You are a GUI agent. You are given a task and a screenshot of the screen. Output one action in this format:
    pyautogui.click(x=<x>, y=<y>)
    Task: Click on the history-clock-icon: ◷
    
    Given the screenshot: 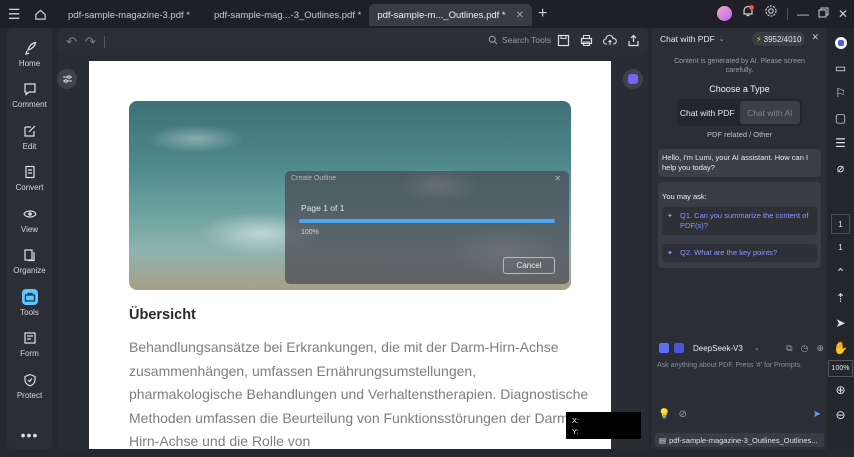 What is the action you would take?
    pyautogui.click(x=805, y=348)
    